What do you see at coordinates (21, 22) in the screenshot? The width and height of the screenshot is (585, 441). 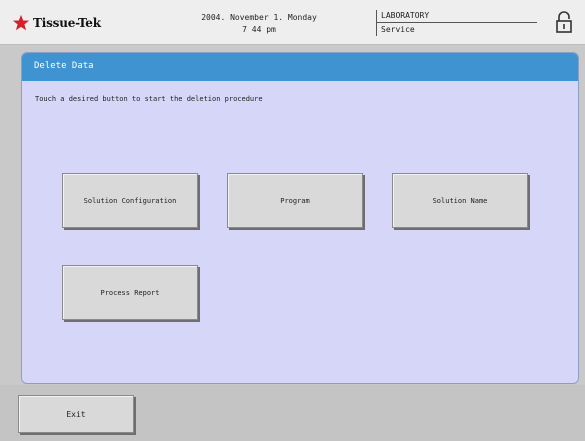 I see `star-icon` at bounding box center [21, 22].